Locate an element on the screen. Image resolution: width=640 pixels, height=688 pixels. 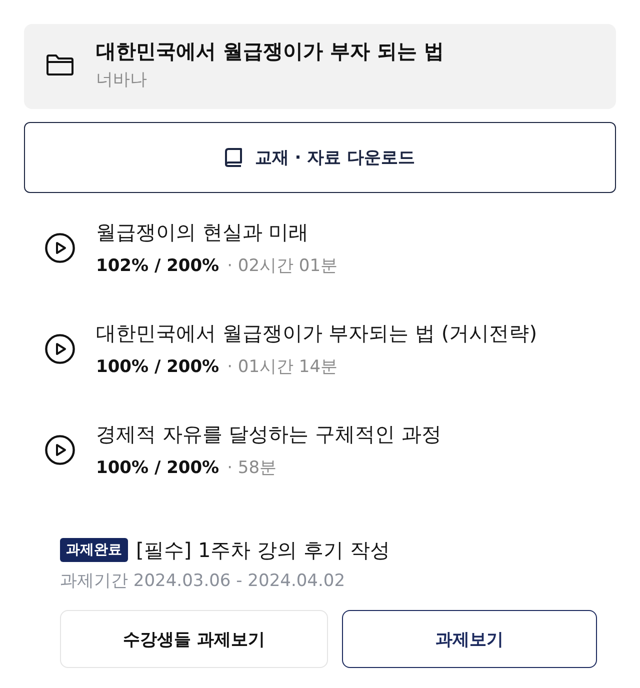
book-icon is located at coordinates (233, 157).